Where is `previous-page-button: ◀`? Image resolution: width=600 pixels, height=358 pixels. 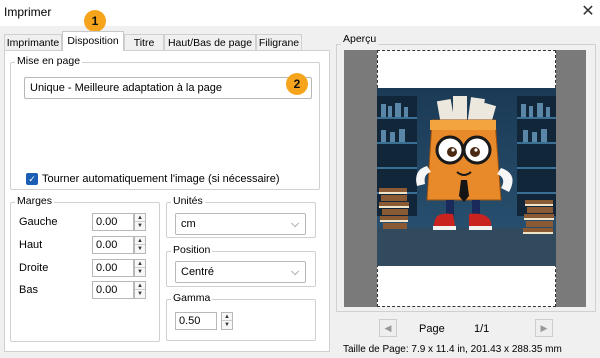 previous-page-button: ◀ is located at coordinates (388, 328).